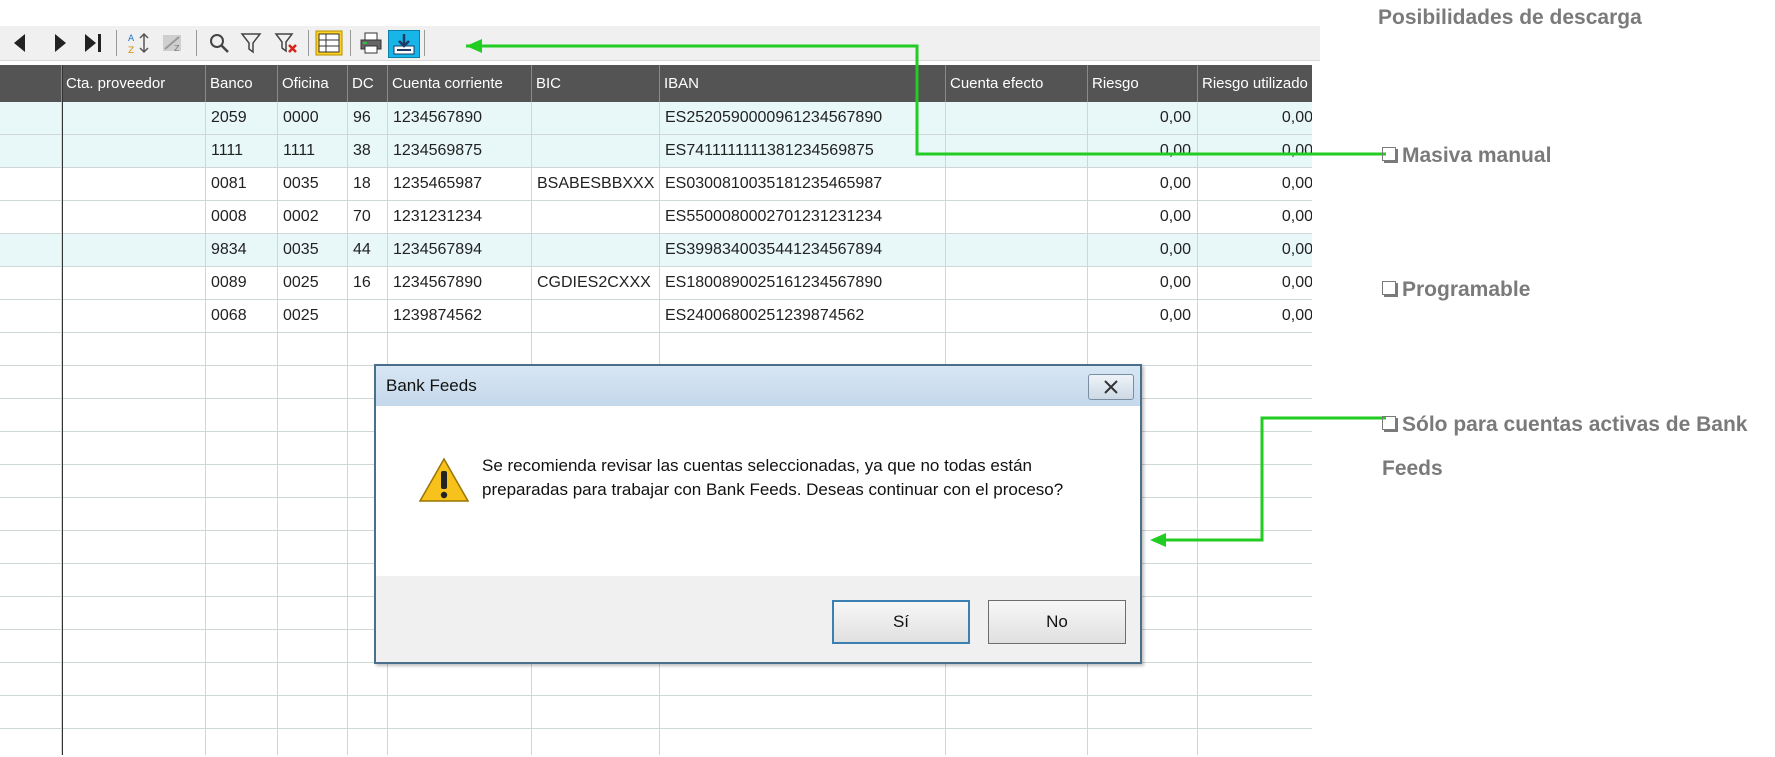 This screenshot has height=757, width=1775. I want to click on cell-banco: 0008, so click(242, 217).